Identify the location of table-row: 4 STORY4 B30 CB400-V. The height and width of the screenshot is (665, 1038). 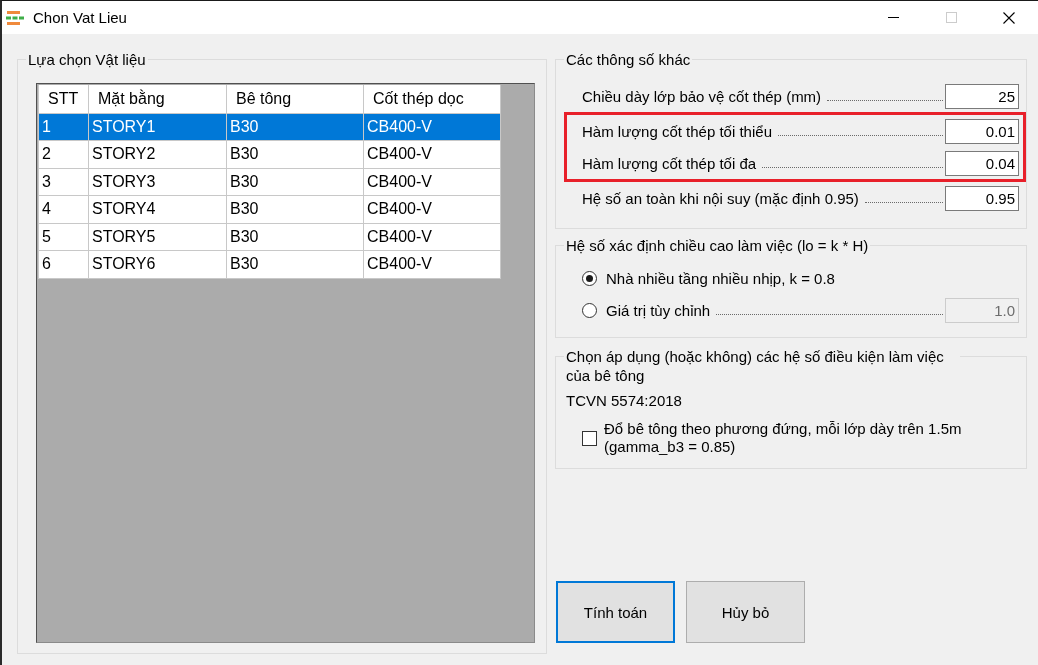
(269, 209).